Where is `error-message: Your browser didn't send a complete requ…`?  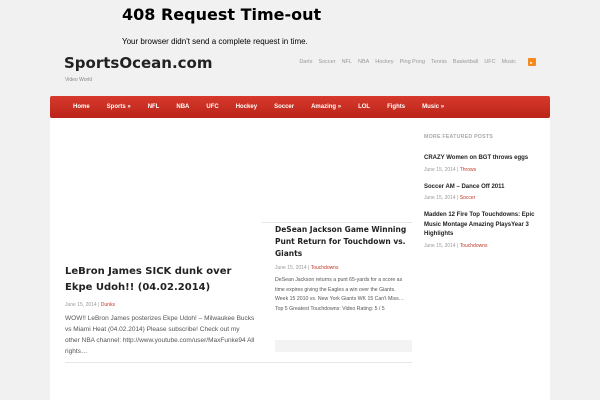
error-message: Your browser didn't send a complete requ… is located at coordinates (215, 41).